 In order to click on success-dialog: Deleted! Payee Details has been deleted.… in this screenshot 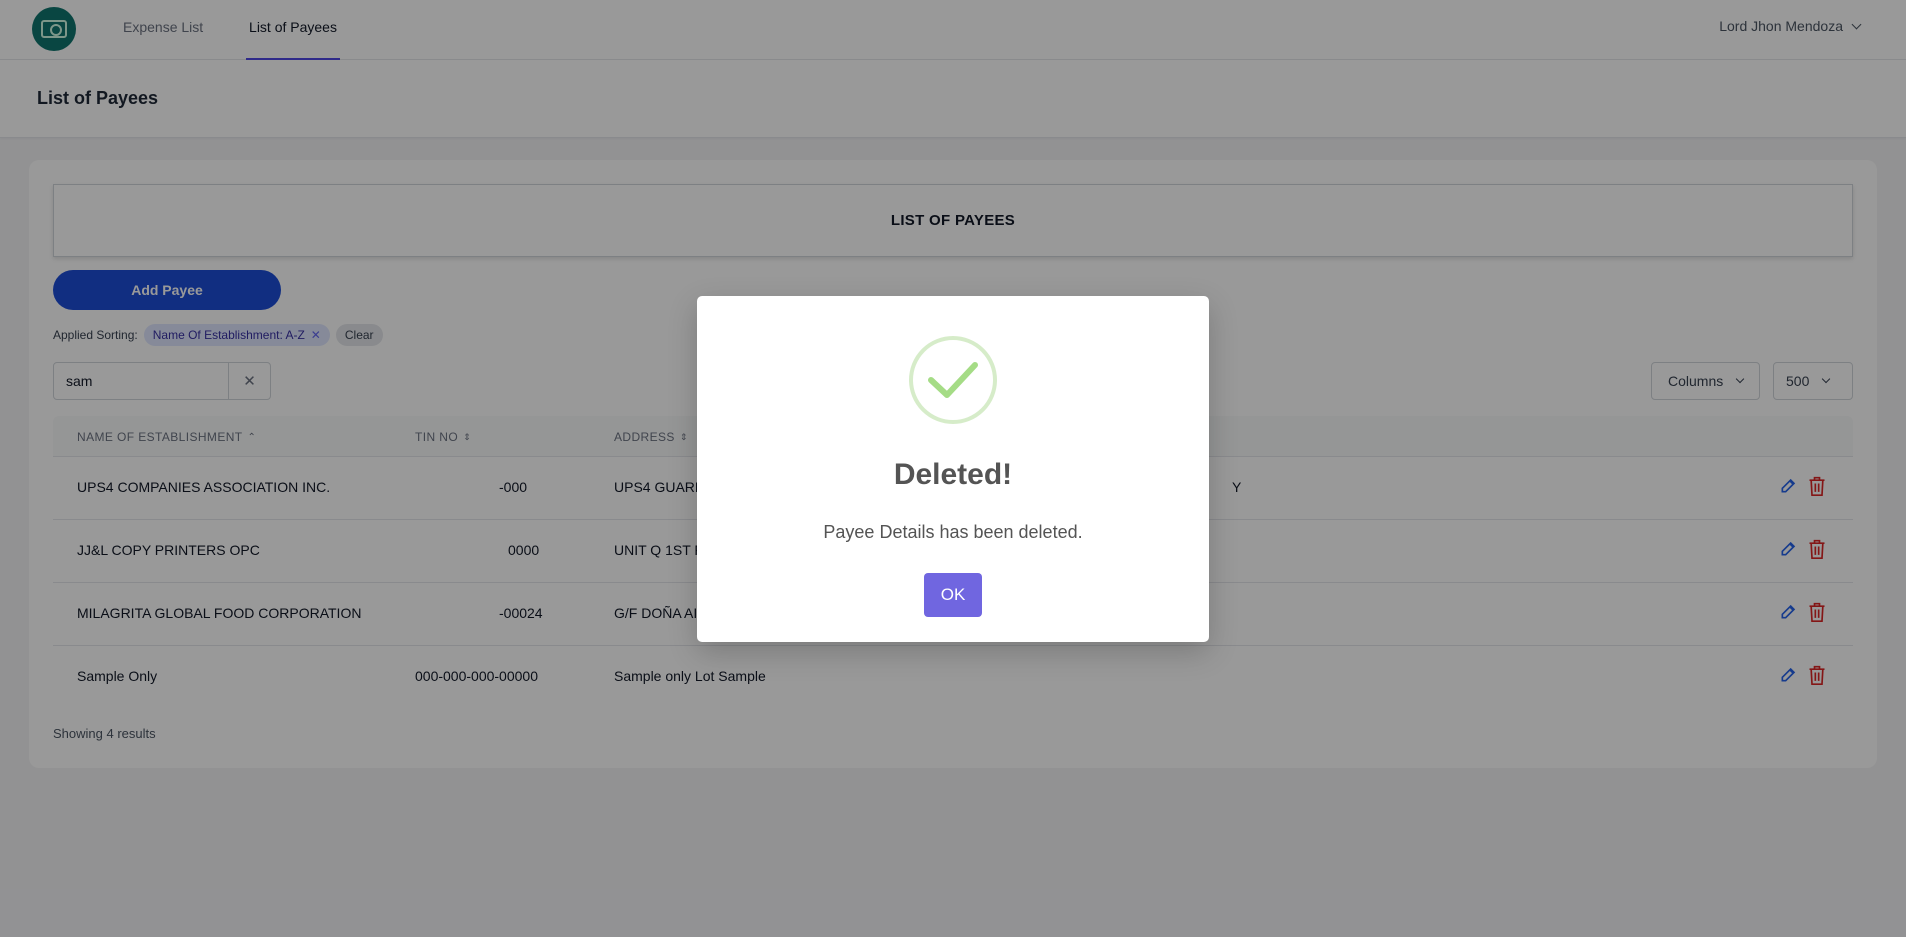, I will do `click(953, 469)`.